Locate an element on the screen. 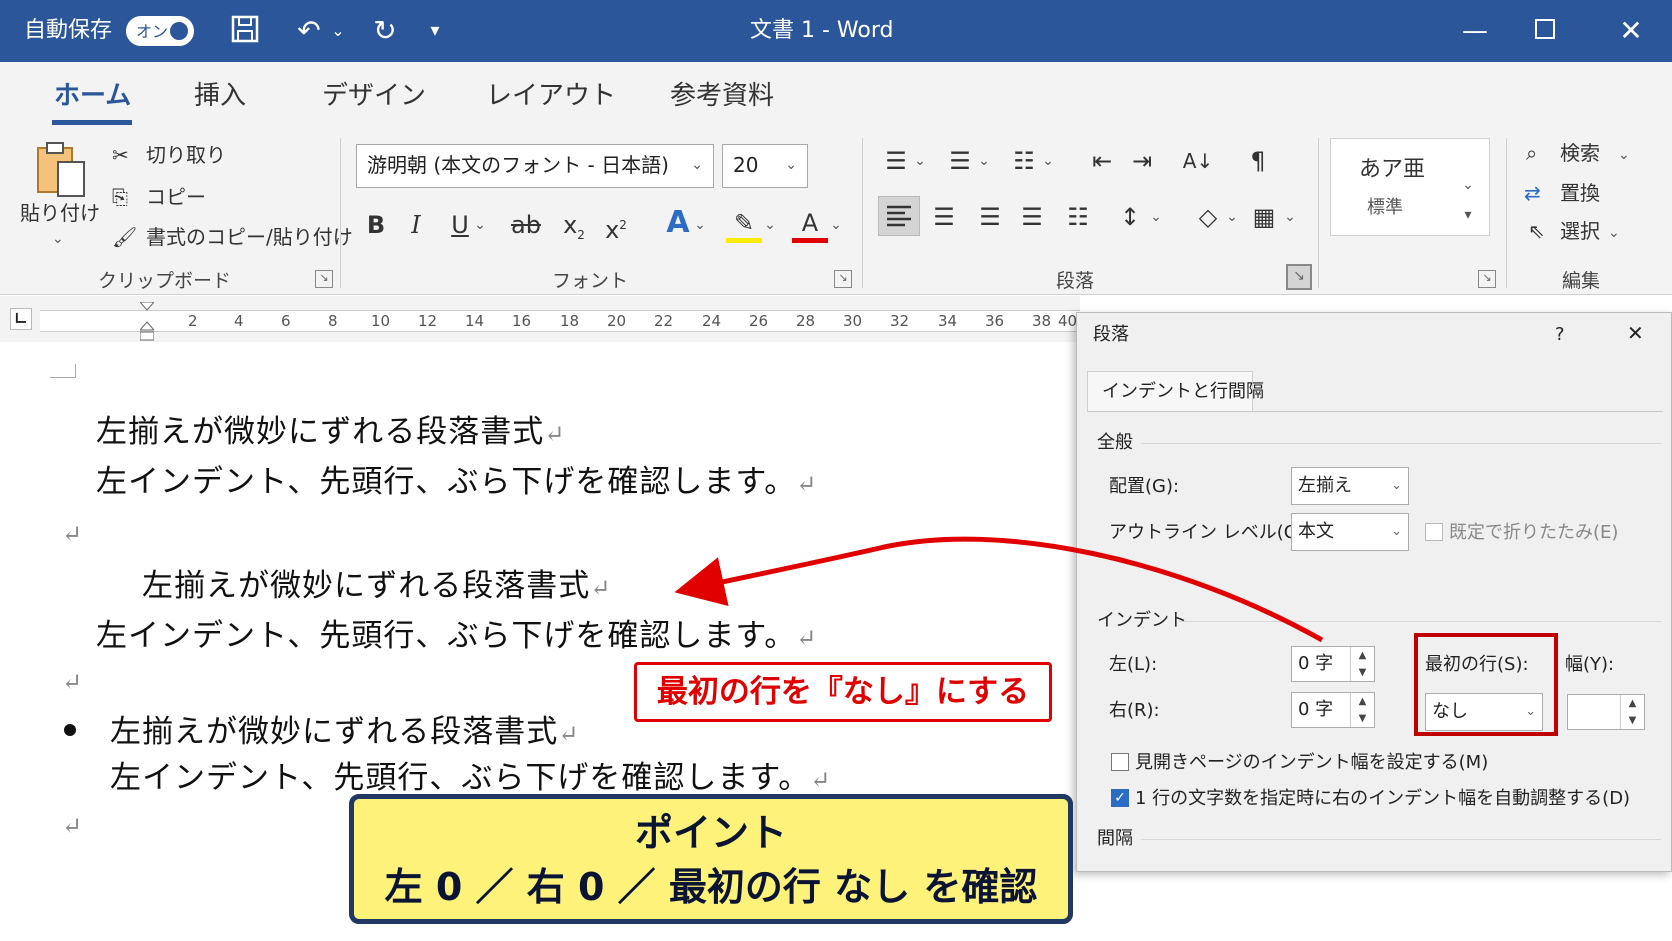 The height and width of the screenshot is (941, 1672). underline-dropdown-icon: ⌄ is located at coordinates (480, 225).